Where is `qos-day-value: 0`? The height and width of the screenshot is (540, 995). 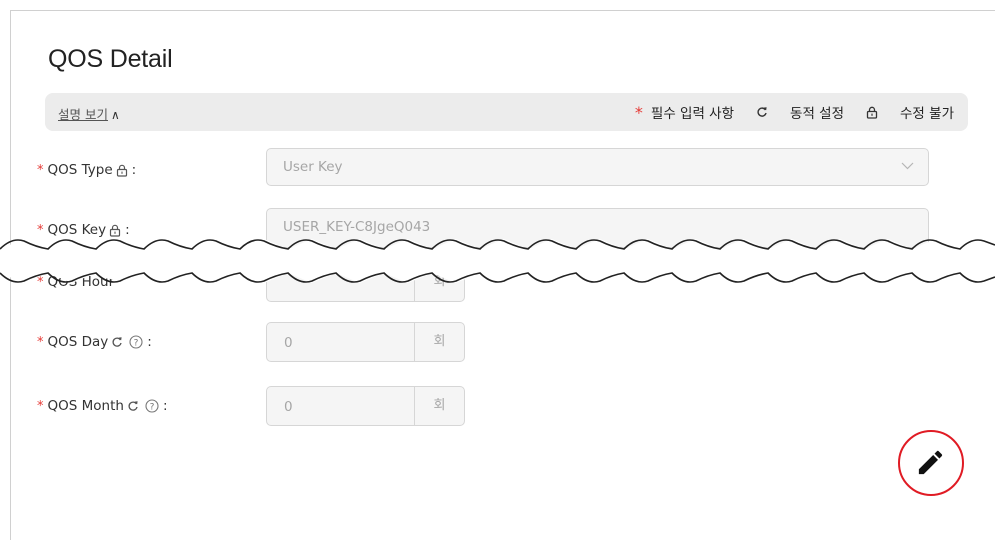
qos-day-value: 0 is located at coordinates (288, 343).